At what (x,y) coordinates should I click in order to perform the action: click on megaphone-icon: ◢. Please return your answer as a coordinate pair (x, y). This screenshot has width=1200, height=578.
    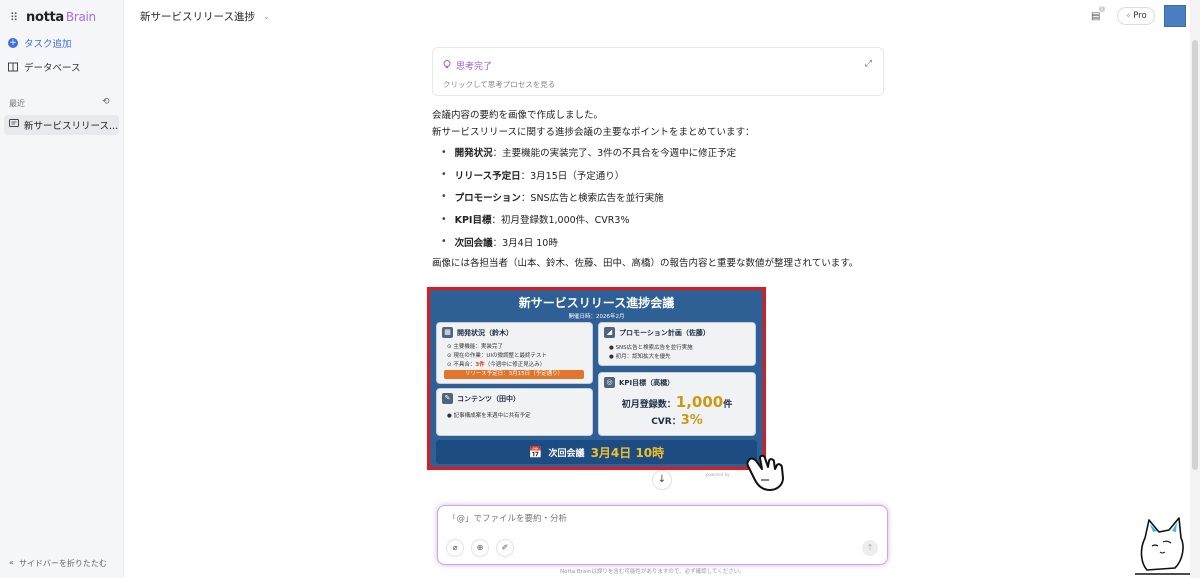
    Looking at the image, I should click on (609, 332).